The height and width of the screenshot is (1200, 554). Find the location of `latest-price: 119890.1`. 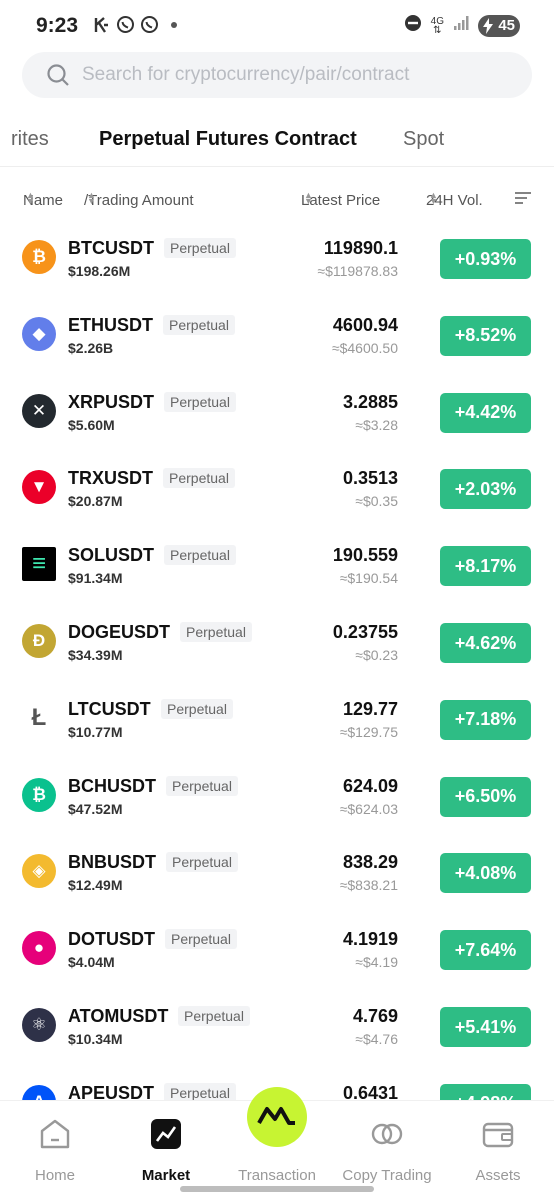

latest-price: 119890.1 is located at coordinates (360, 248).